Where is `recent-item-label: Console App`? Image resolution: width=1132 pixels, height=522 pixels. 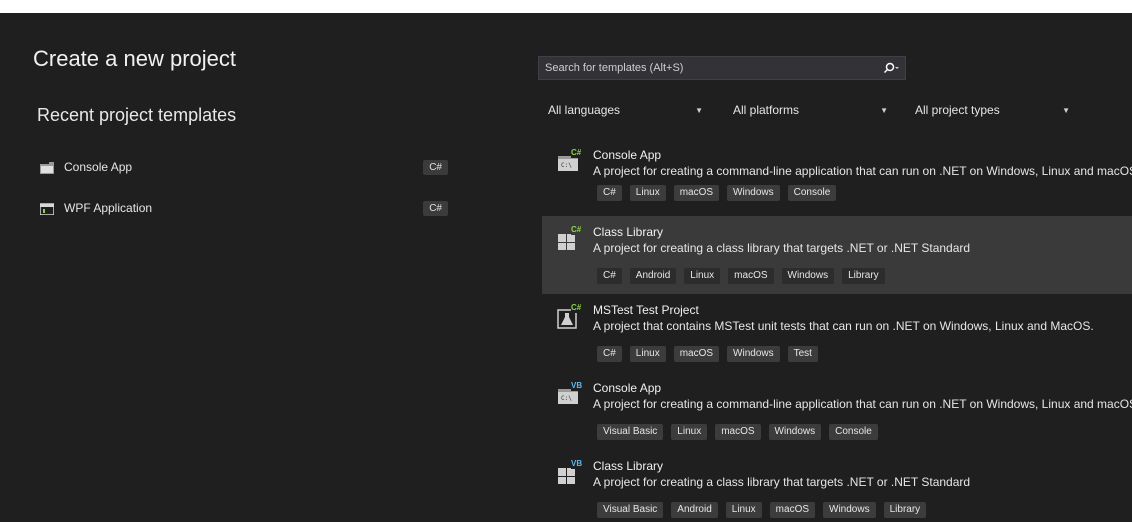 recent-item-label: Console App is located at coordinates (98, 167).